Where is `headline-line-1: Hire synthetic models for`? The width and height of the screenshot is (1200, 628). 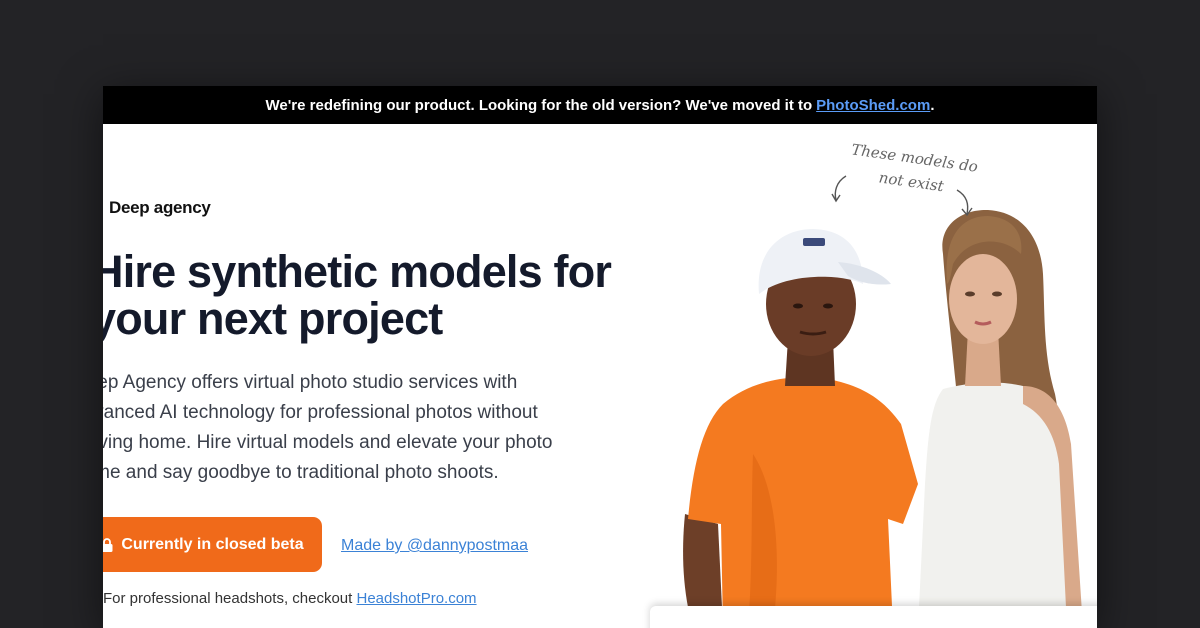
headline-line-1: Hire synthetic models for is located at coordinates (357, 271).